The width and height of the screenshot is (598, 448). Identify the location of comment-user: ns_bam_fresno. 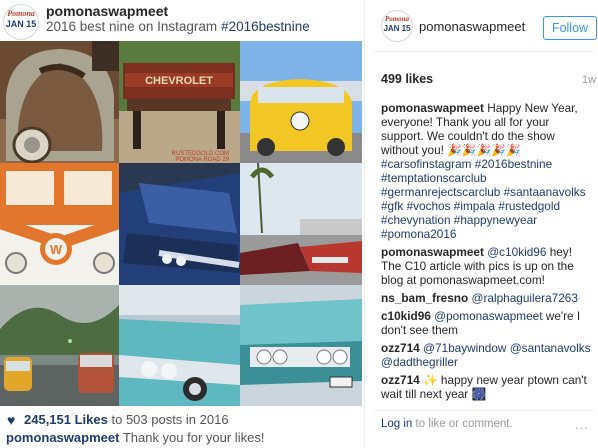
(424, 298).